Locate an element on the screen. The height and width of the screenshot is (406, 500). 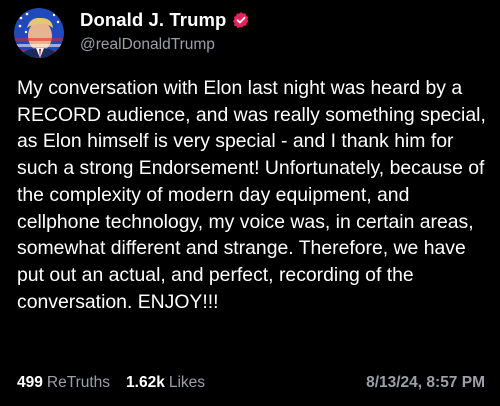
post-timestamp: 8/13/24, 8:57 PM is located at coordinates (425, 383).